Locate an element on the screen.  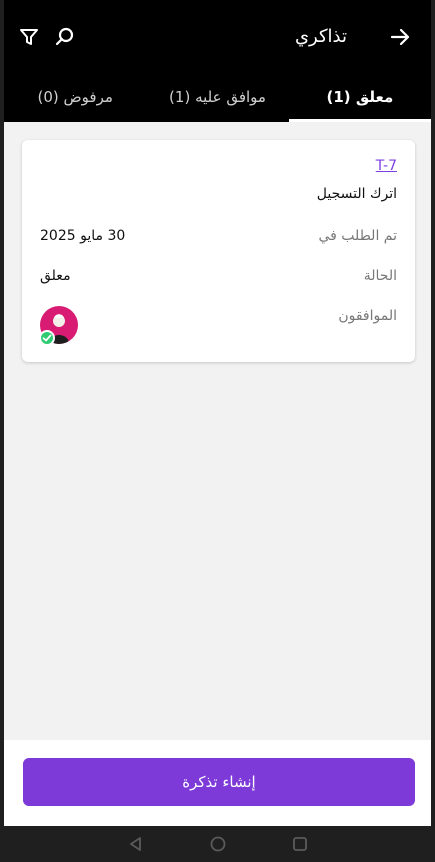
tab-approved: موافق عليه (1) is located at coordinates (217, 97).